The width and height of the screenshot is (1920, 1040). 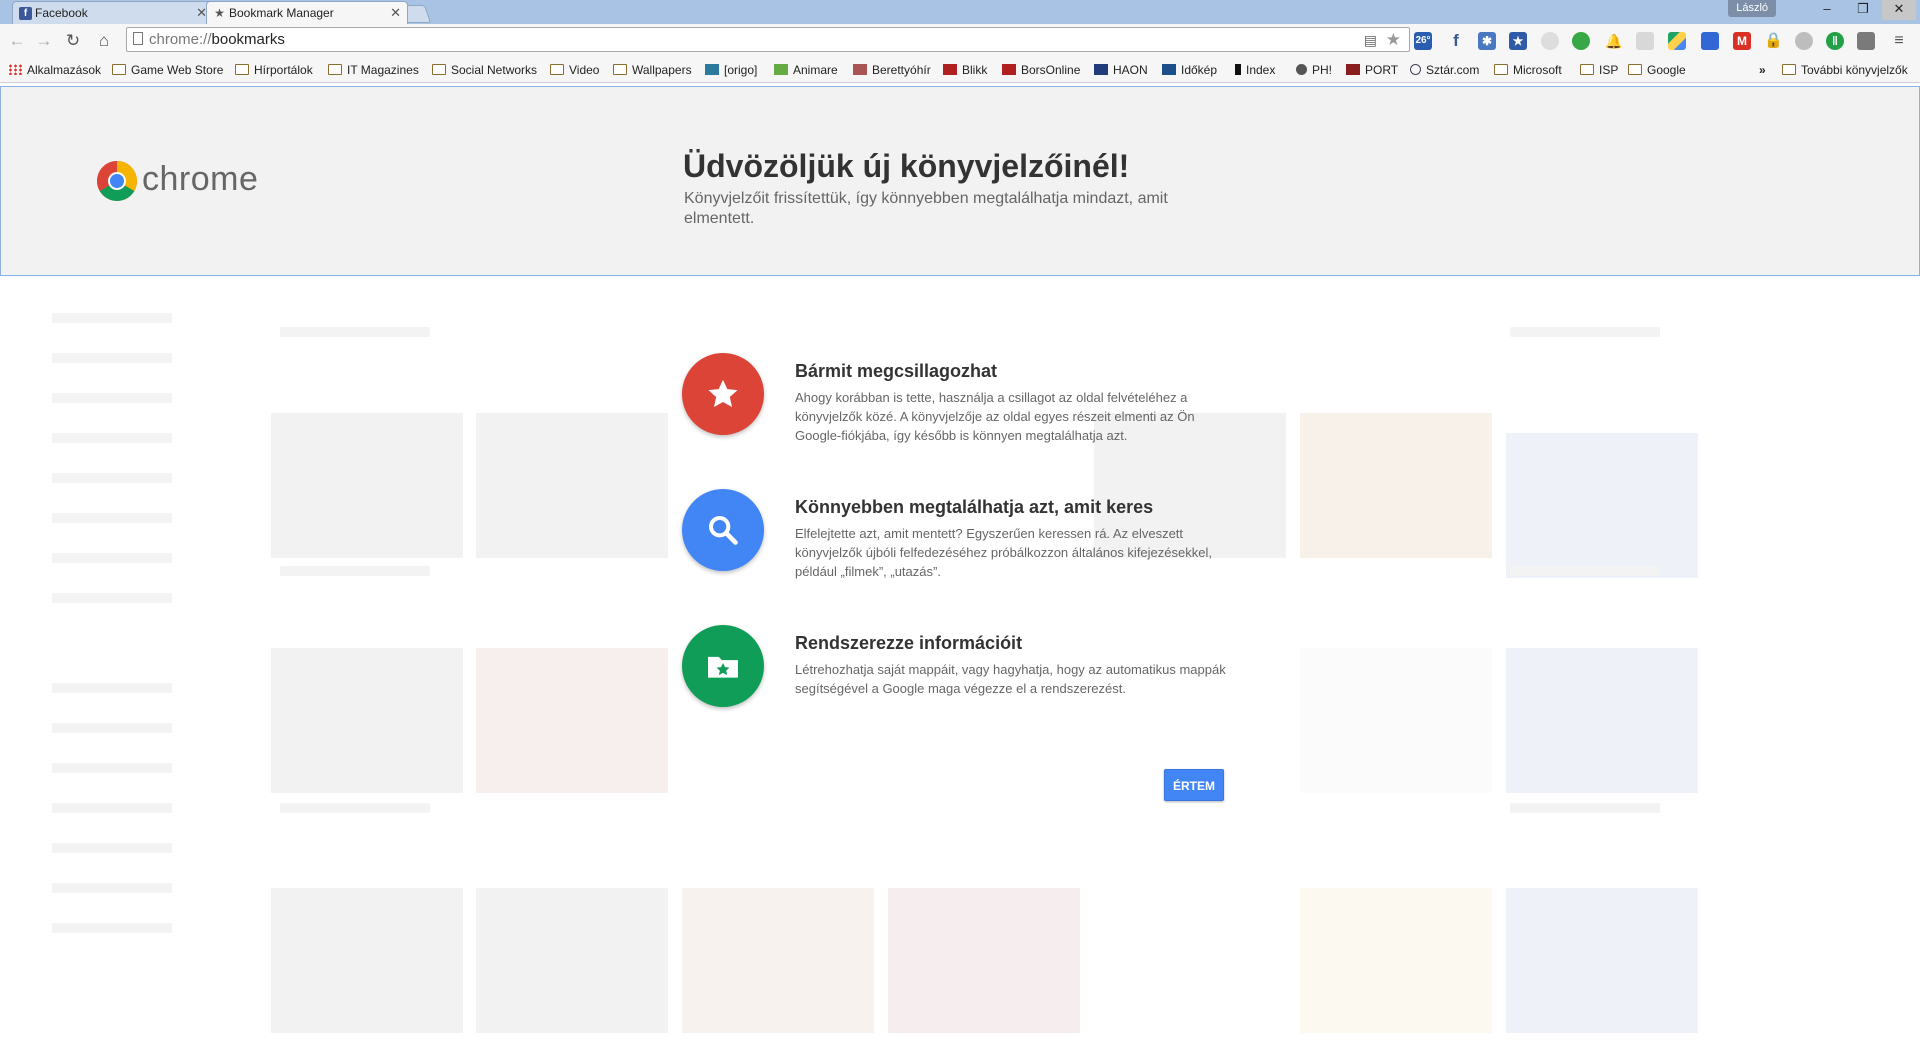 I want to click on drive-icon, so click(x=1677, y=41).